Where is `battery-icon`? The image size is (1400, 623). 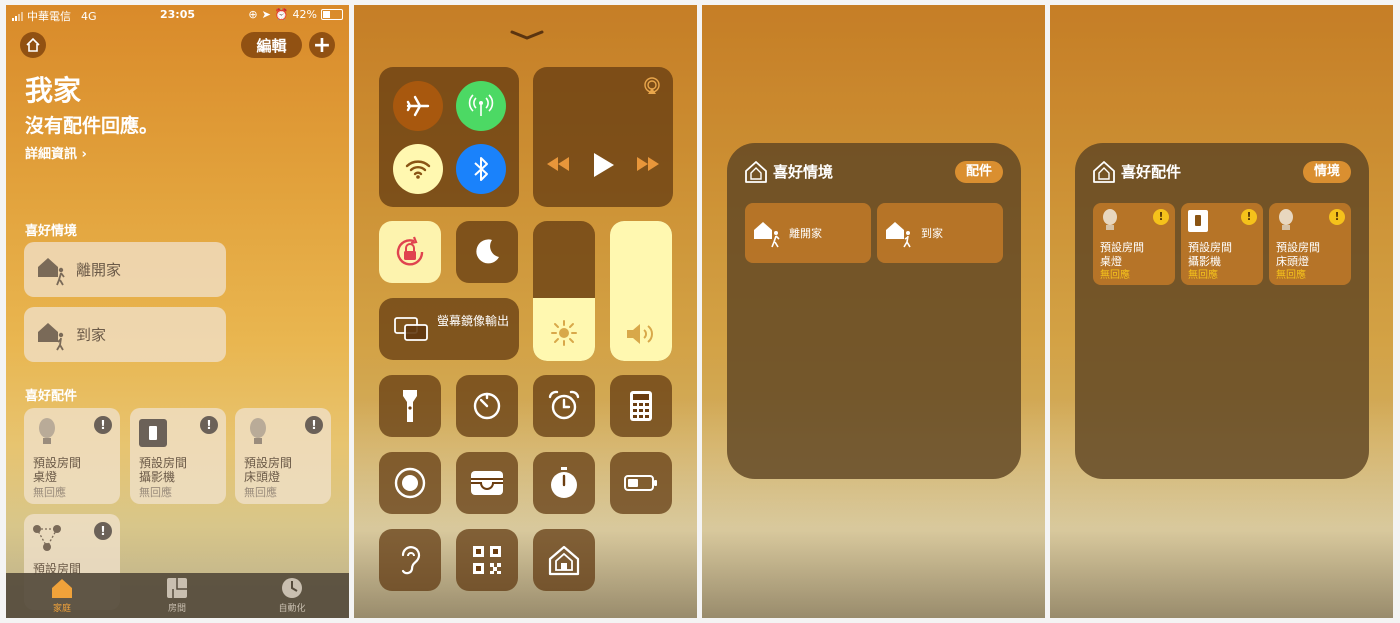
battery-icon is located at coordinates (332, 14).